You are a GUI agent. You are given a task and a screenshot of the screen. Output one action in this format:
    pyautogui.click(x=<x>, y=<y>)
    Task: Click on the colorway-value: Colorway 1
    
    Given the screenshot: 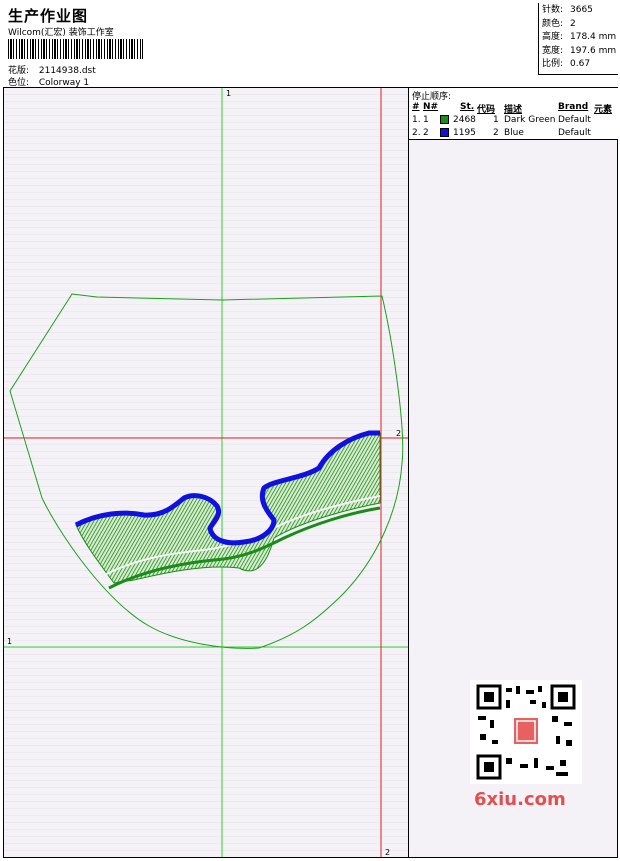 What is the action you would take?
    pyautogui.click(x=64, y=83)
    